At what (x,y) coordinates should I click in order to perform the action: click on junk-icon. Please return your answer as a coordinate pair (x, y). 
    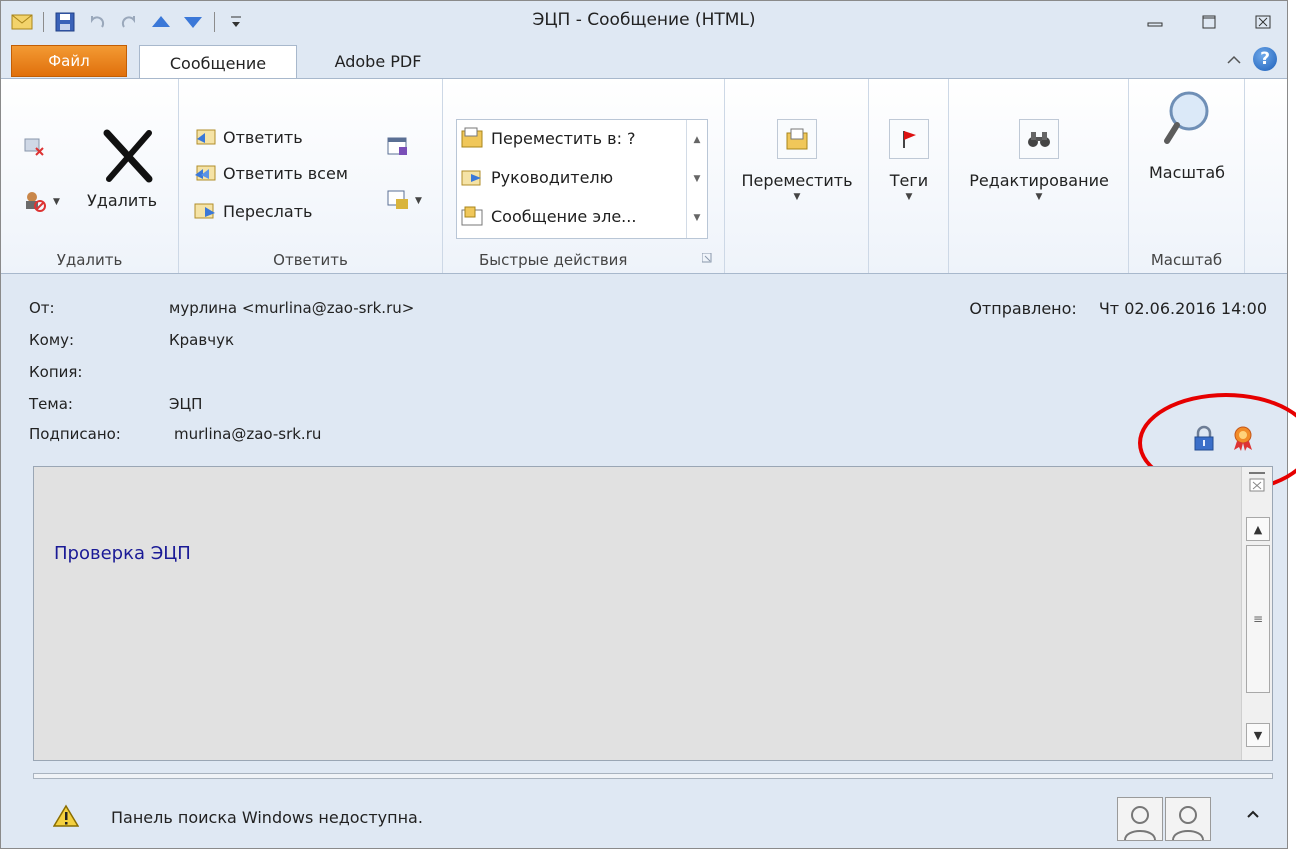
    Looking at the image, I should click on (36, 202).